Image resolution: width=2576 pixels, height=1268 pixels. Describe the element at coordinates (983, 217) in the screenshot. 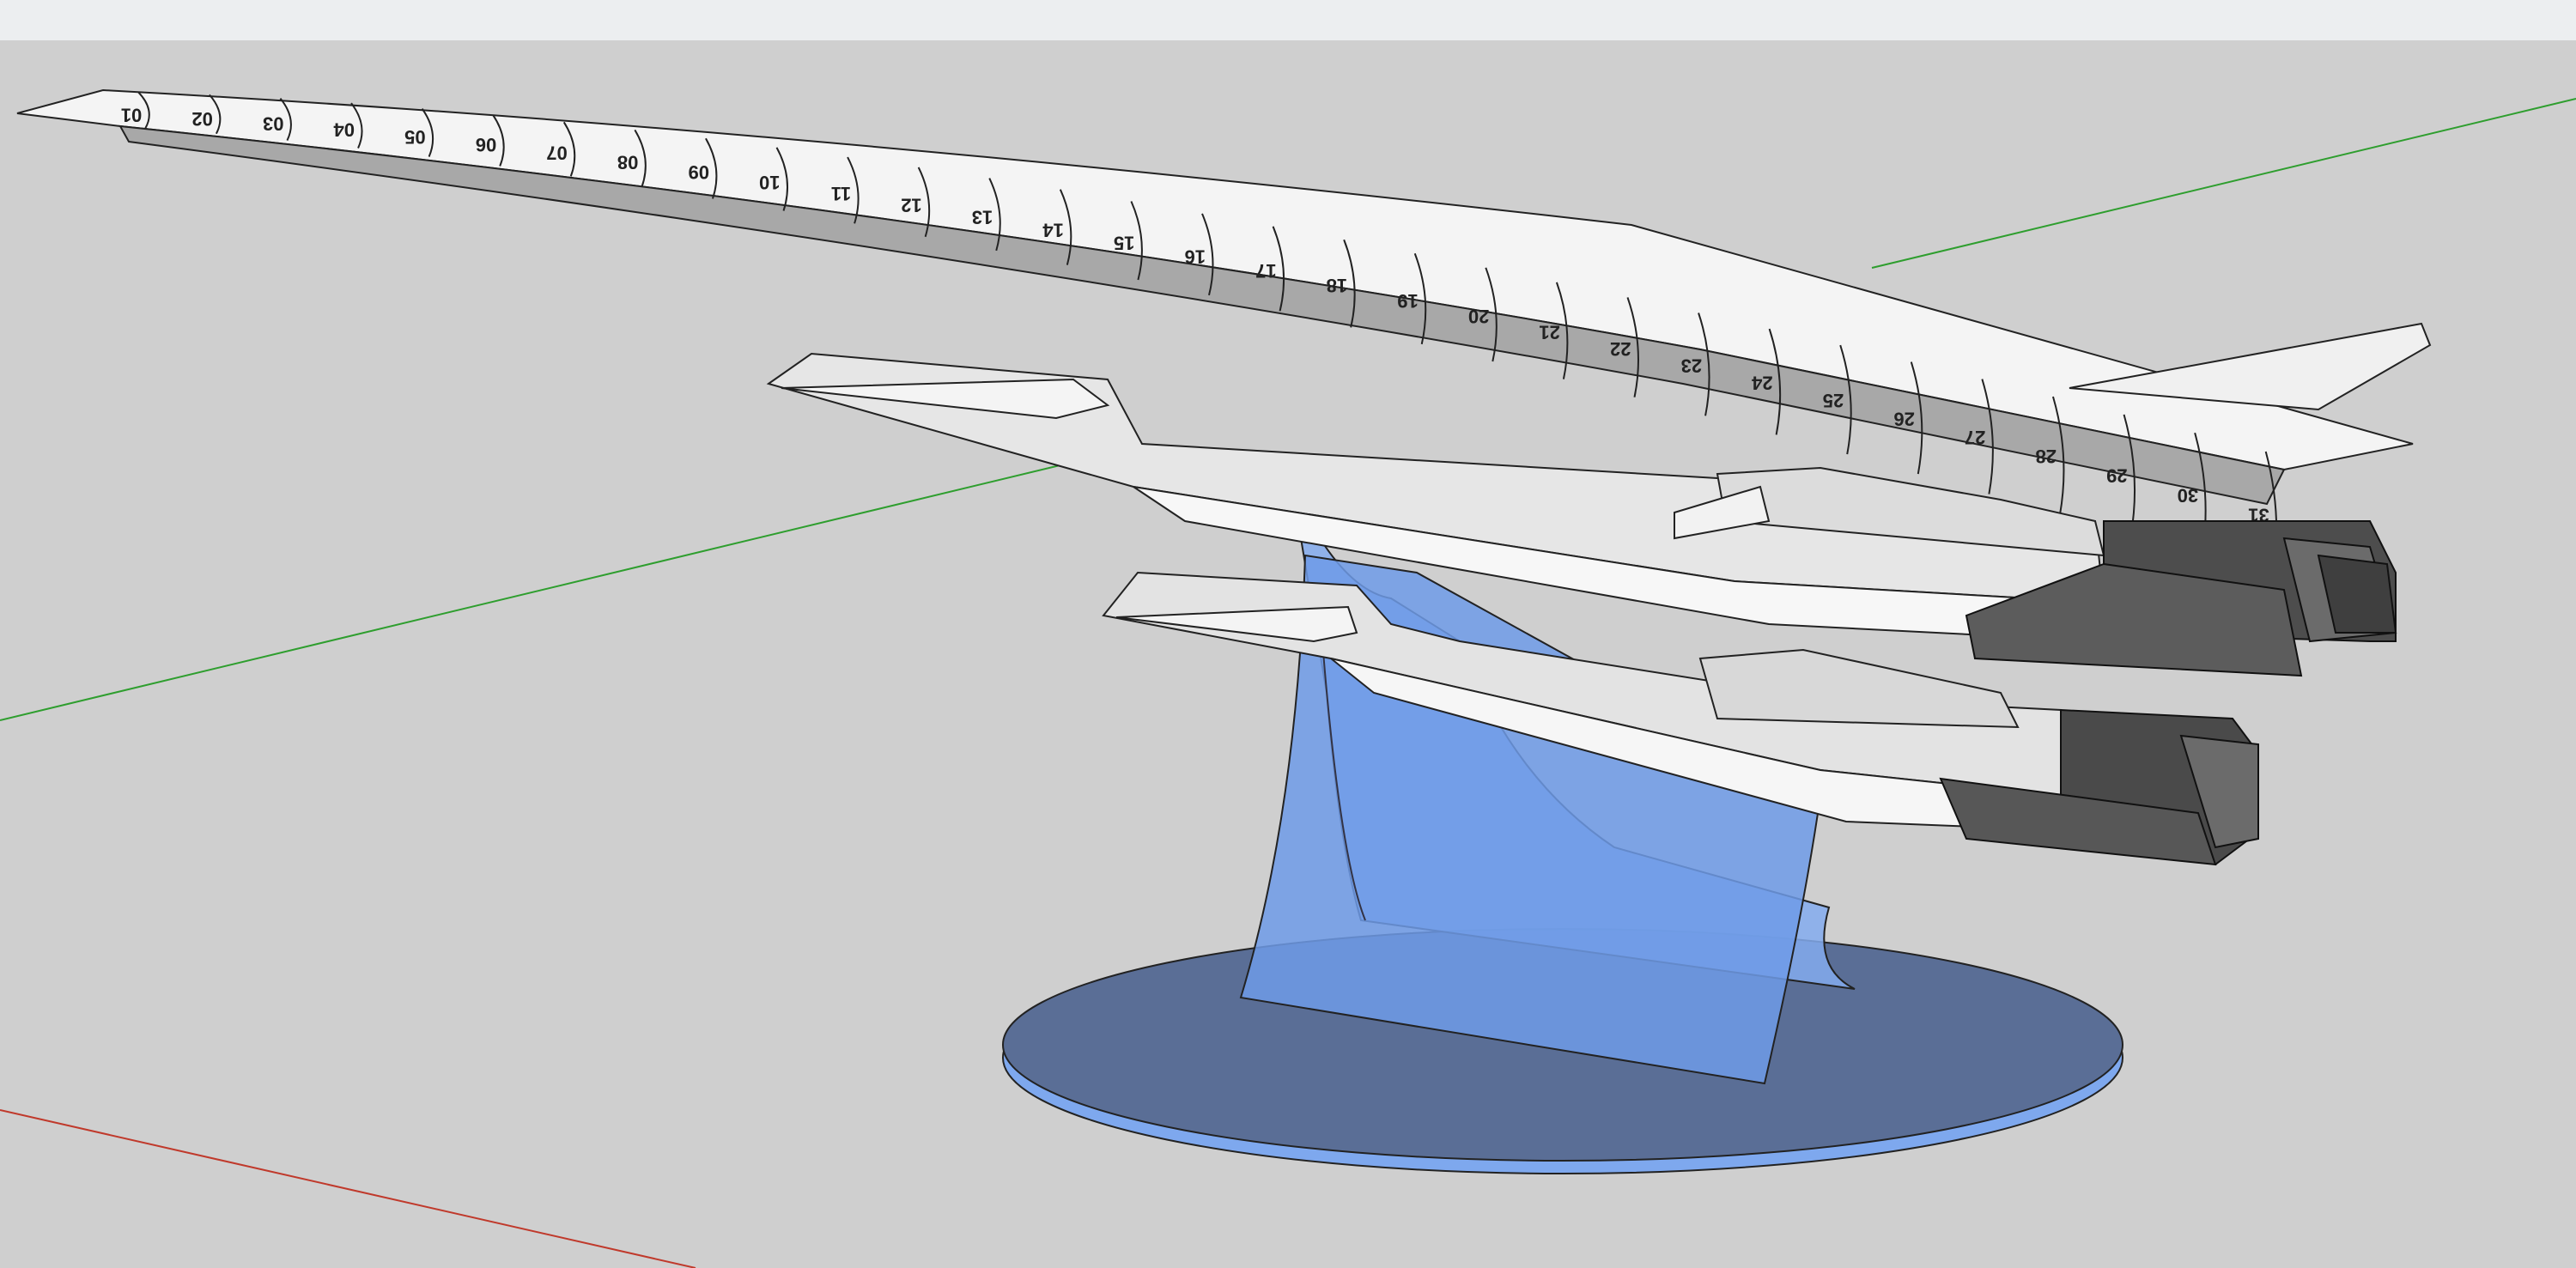

I see `section-number-label: 13` at that location.